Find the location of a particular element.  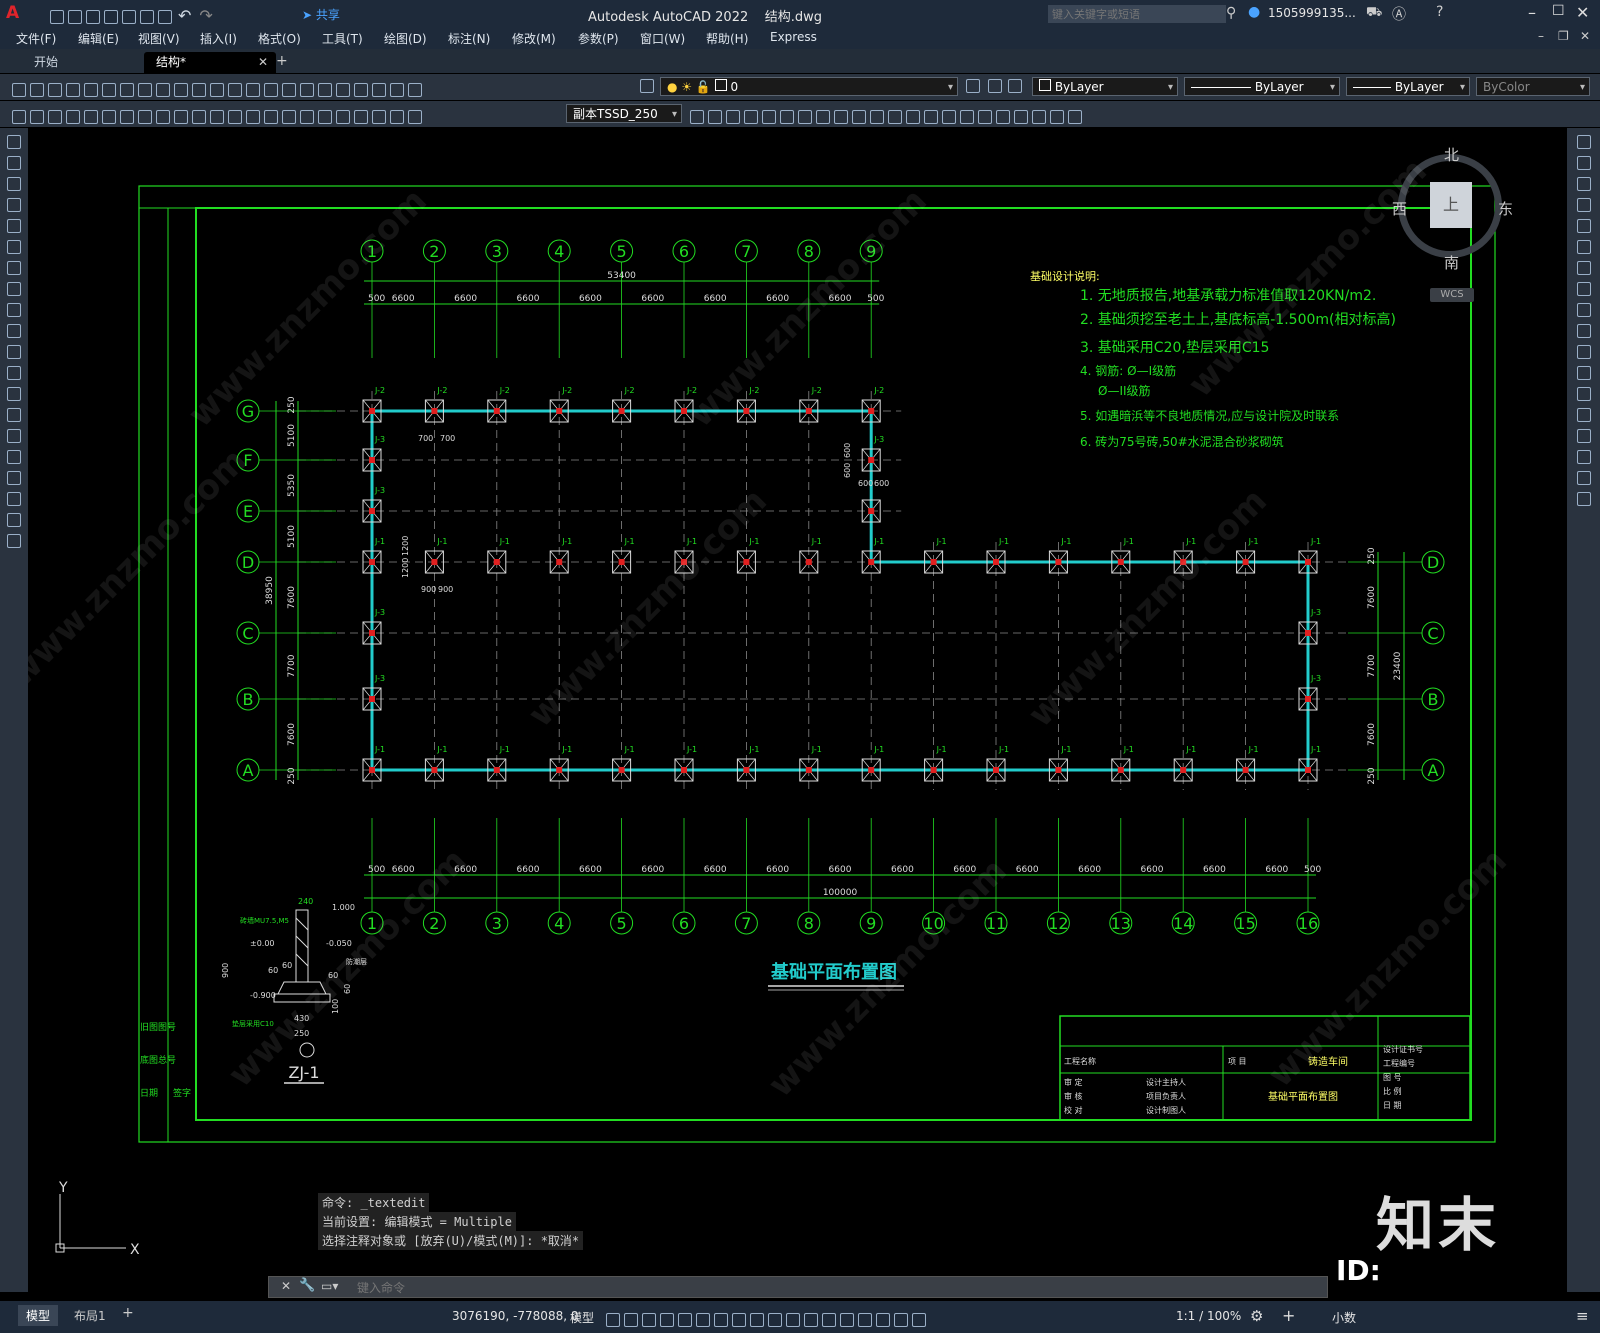

isodraft-icon is located at coordinates (721, 1319).